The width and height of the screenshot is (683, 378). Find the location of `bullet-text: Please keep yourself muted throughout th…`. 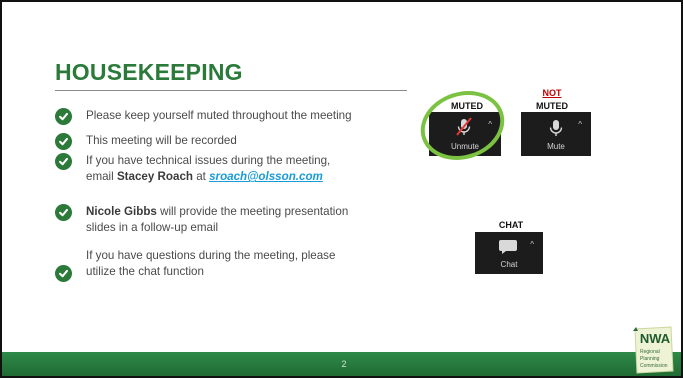

bullet-text: Please keep yourself muted throughout th… is located at coordinates (219, 115).